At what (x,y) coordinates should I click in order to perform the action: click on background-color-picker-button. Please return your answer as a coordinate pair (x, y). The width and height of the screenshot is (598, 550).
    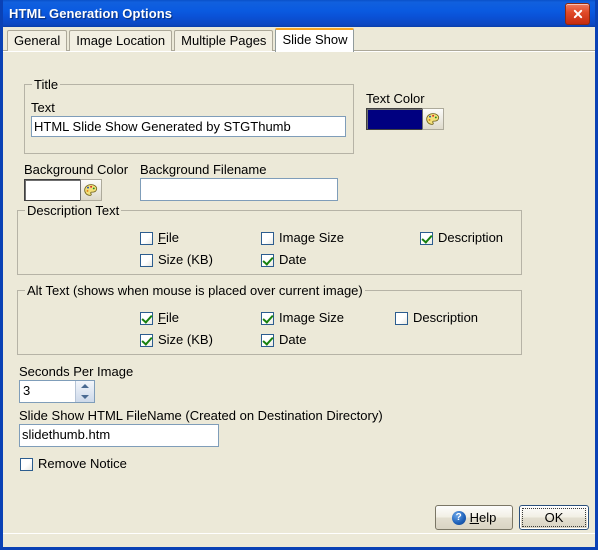
    Looking at the image, I should click on (91, 190).